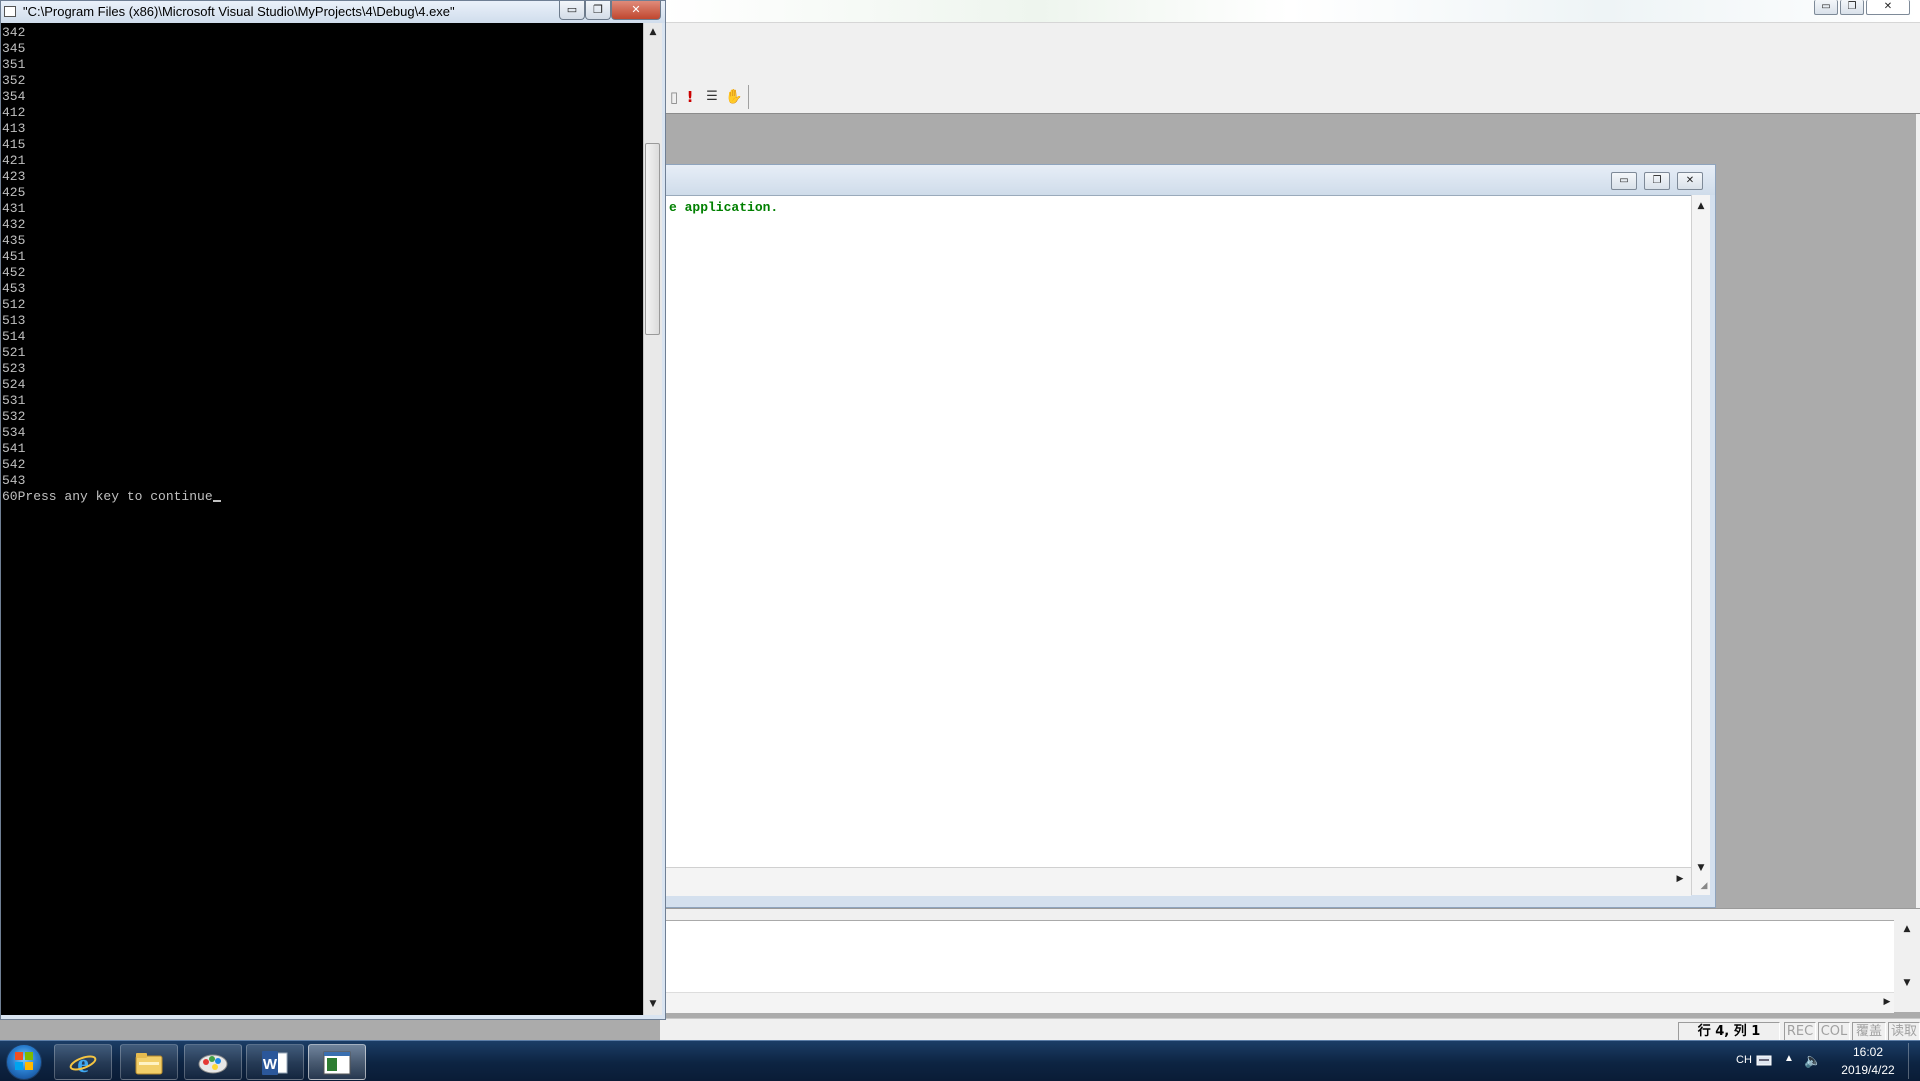 This screenshot has width=1920, height=1081. What do you see at coordinates (1789, 1058) in the screenshot?
I see `show-hidden-icons-icon: ▲` at bounding box center [1789, 1058].